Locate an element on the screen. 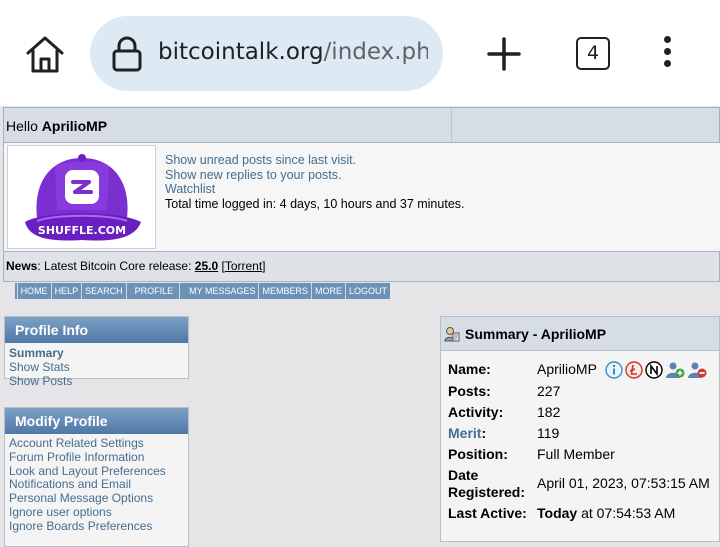 This screenshot has width=720, height=547. posts-value: 227 is located at coordinates (549, 391).